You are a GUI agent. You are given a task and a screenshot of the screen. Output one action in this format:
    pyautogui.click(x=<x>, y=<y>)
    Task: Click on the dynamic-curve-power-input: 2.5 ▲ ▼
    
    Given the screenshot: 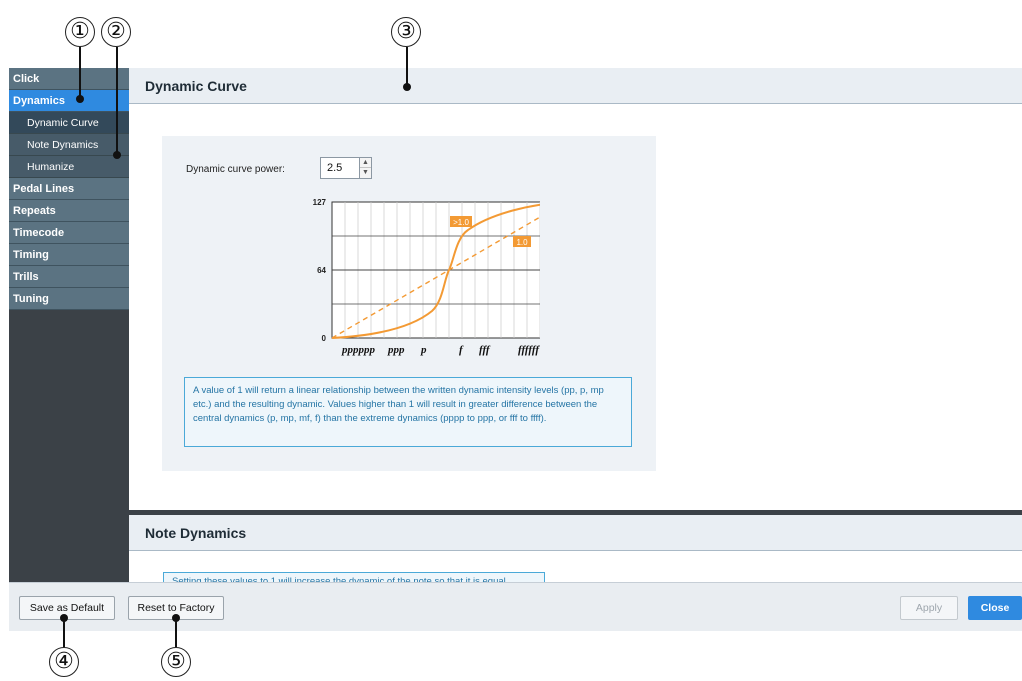 What is the action you would take?
    pyautogui.click(x=346, y=168)
    